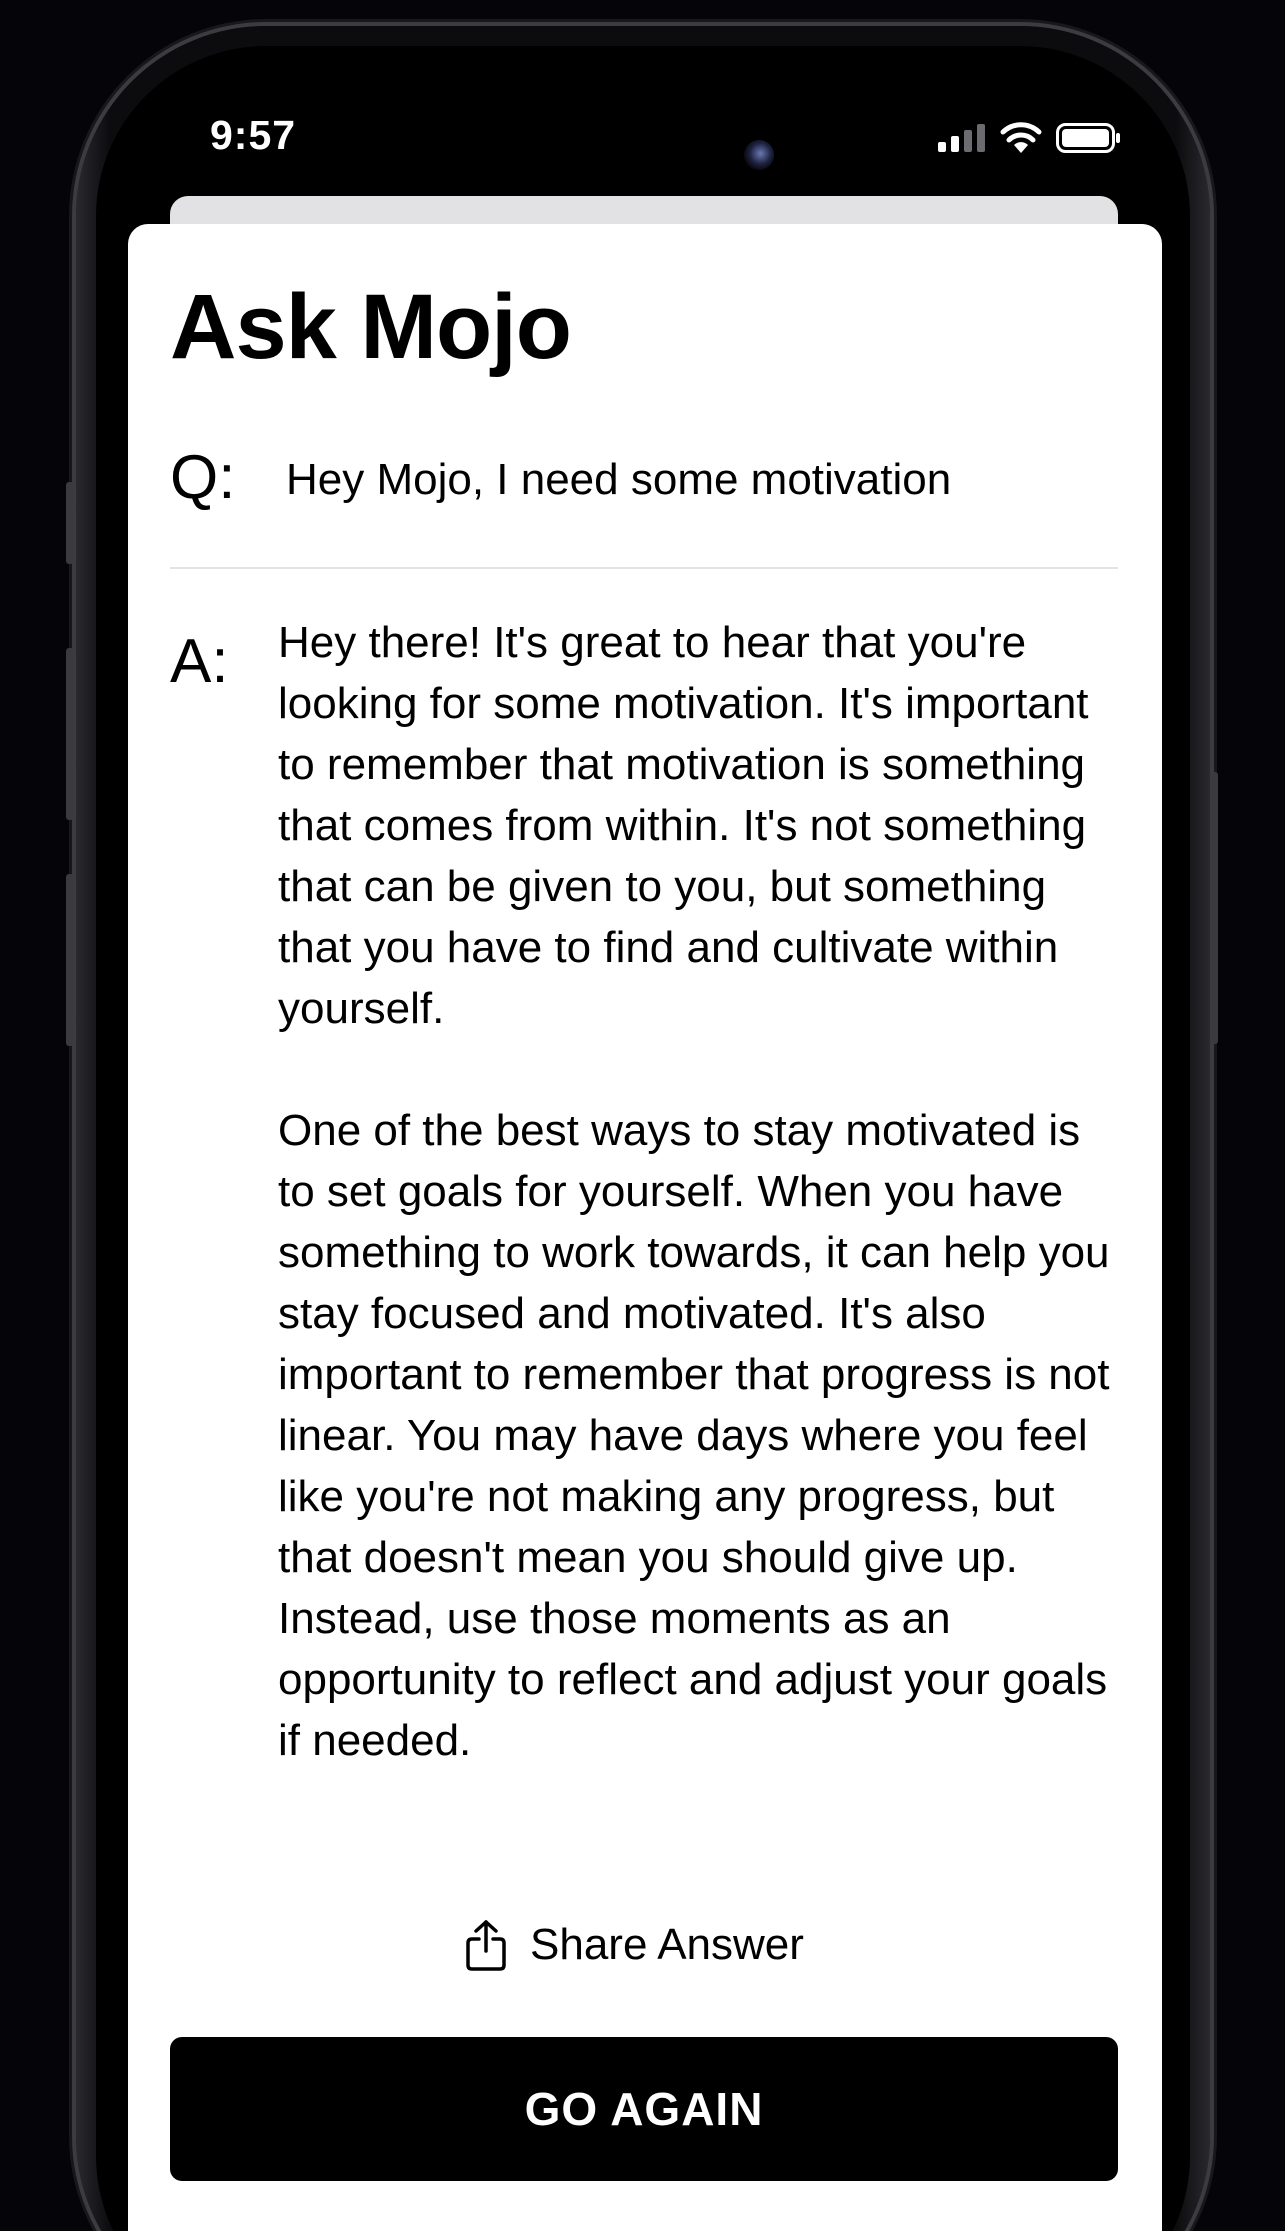 This screenshot has width=1285, height=2231. Describe the element at coordinates (645, 124) in the screenshot. I see `dynamic-island` at that location.